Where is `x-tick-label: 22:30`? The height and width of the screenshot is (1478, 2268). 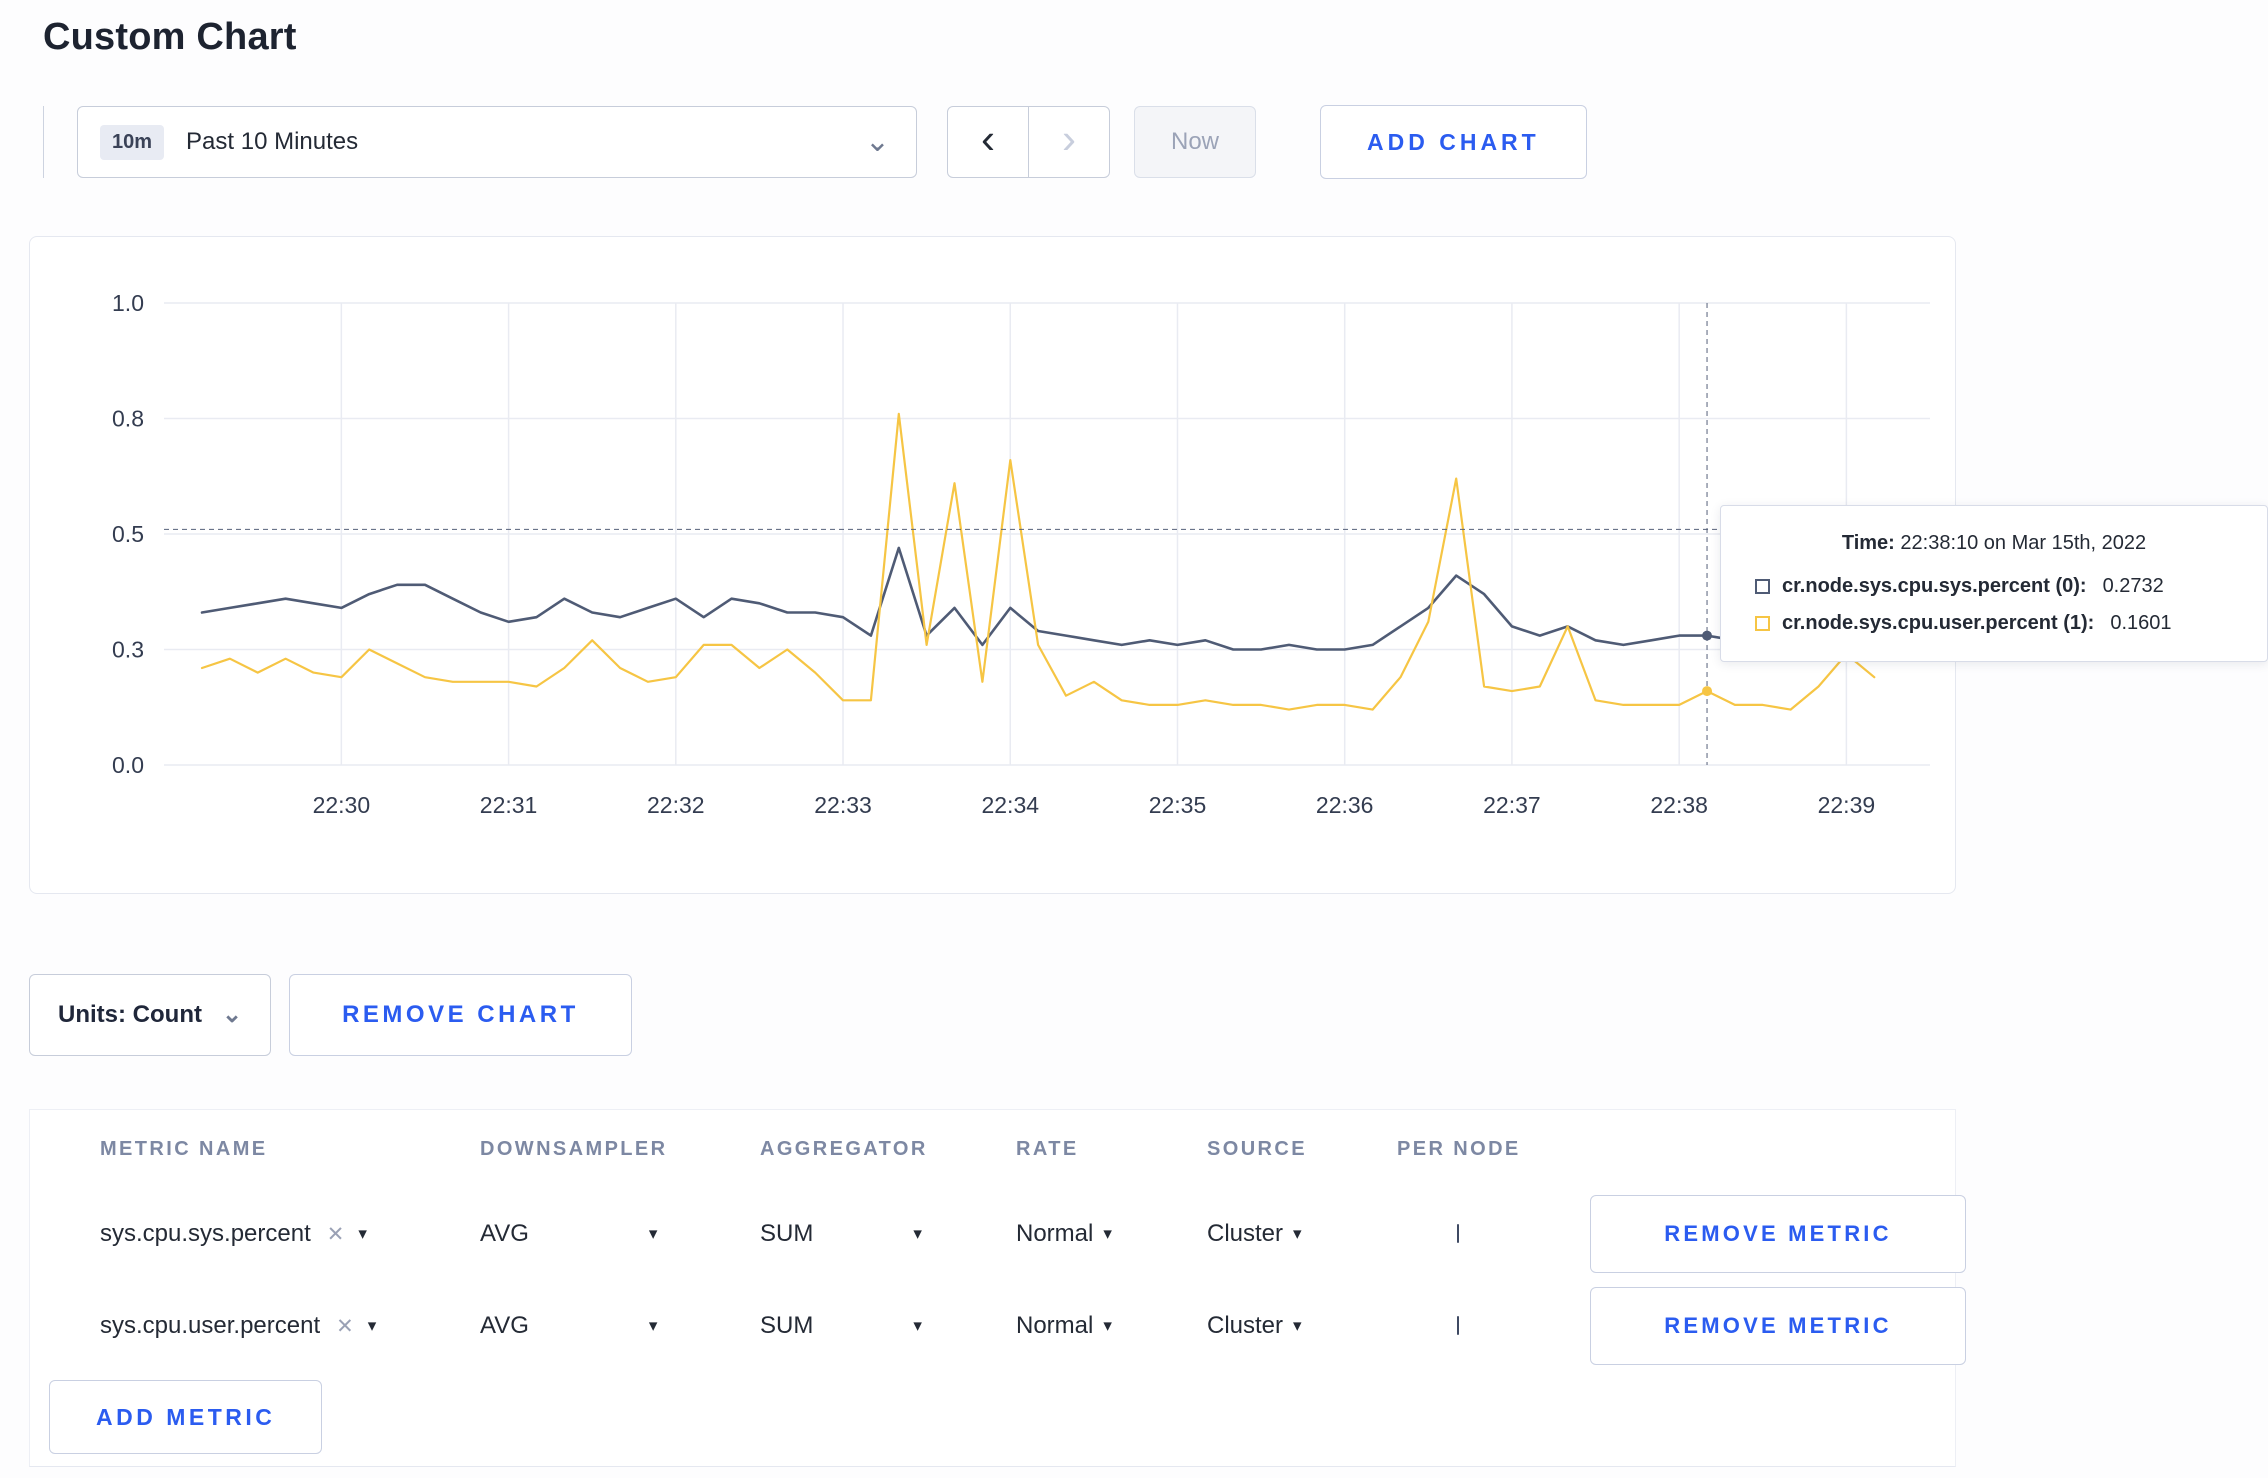 x-tick-label: 22:30 is located at coordinates (342, 805).